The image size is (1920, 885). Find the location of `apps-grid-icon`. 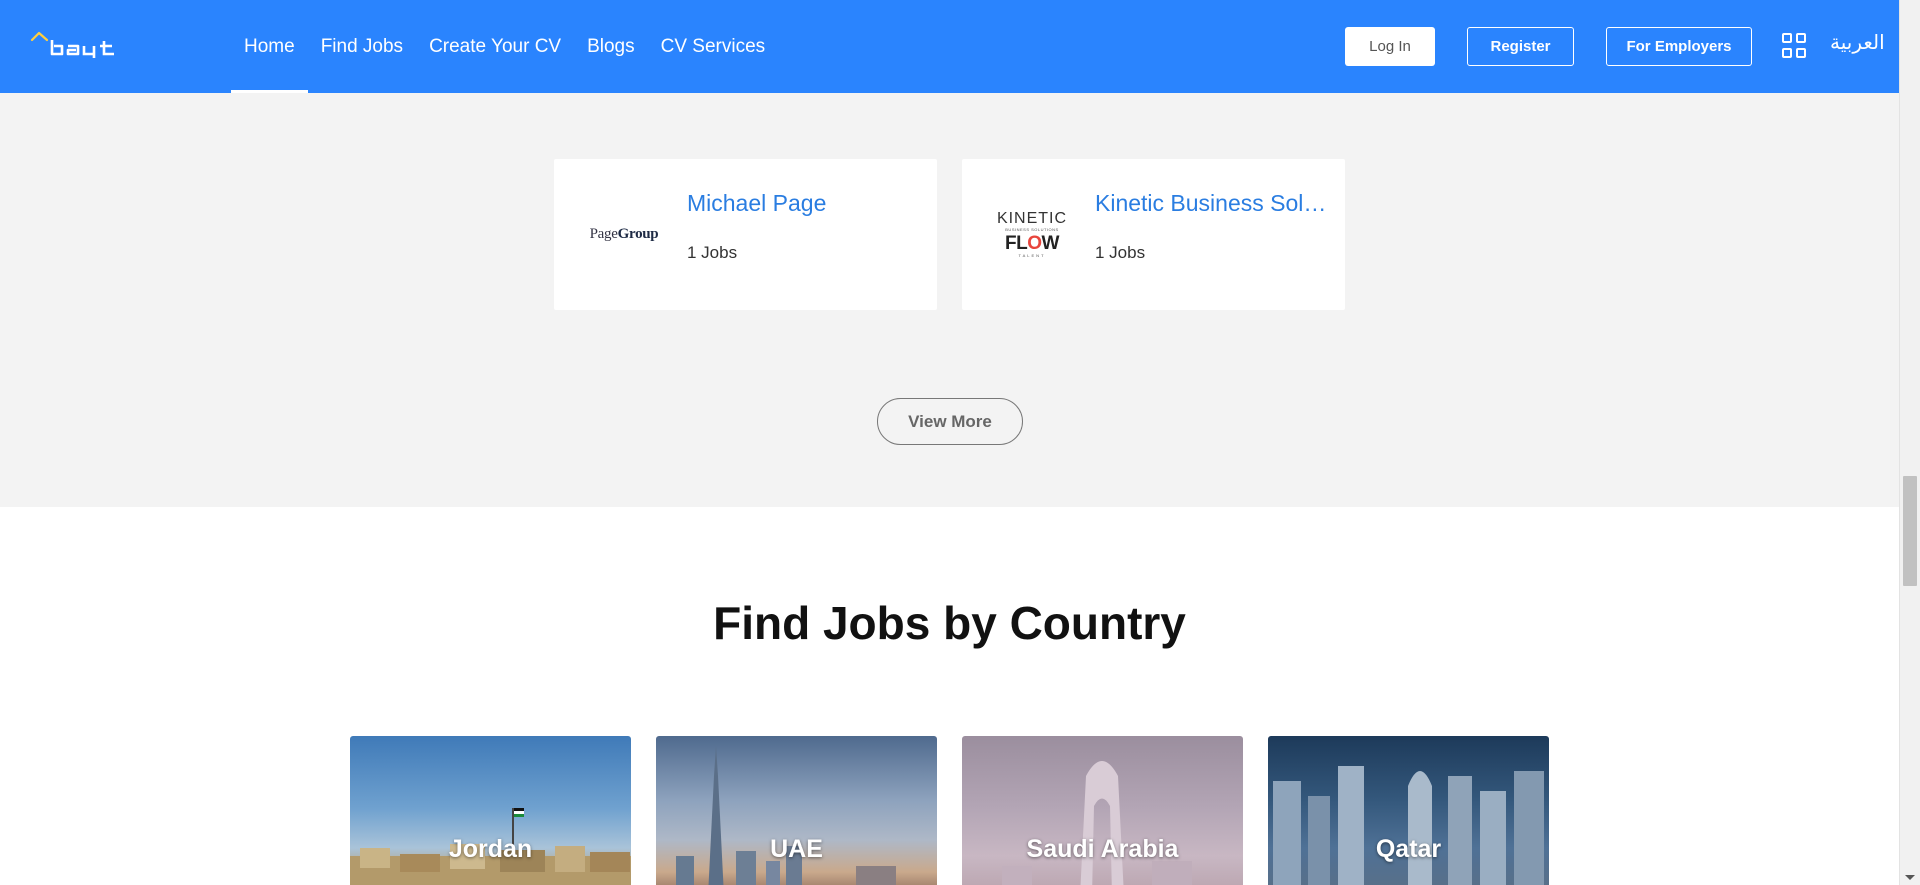

apps-grid-icon is located at coordinates (1794, 45).